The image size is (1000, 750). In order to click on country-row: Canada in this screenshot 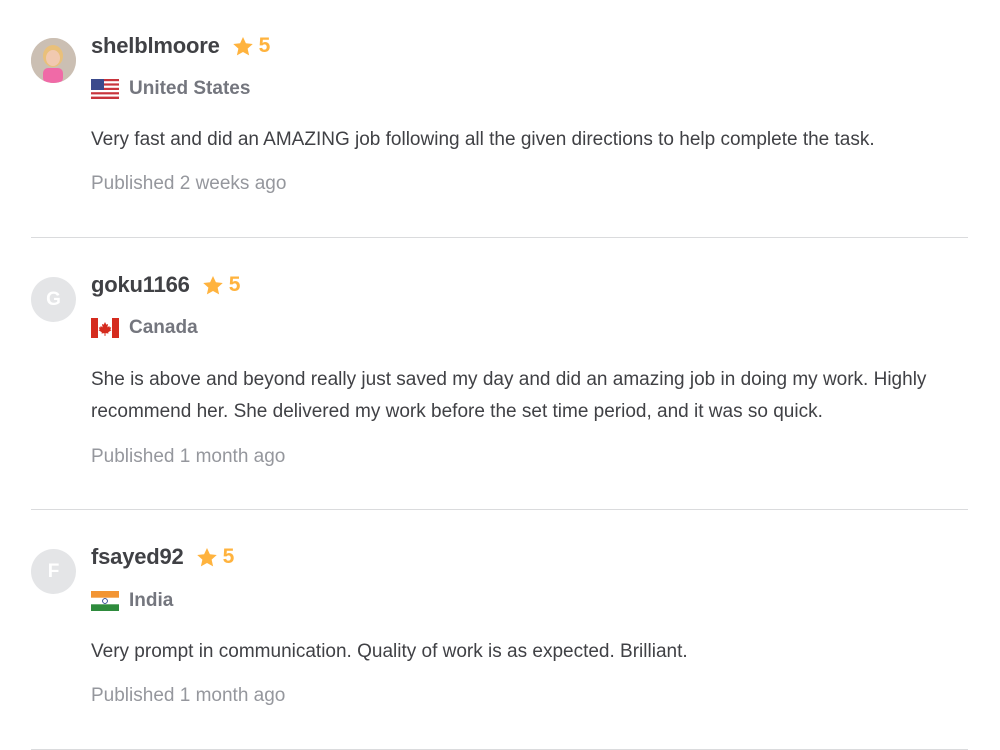, I will do `click(144, 328)`.